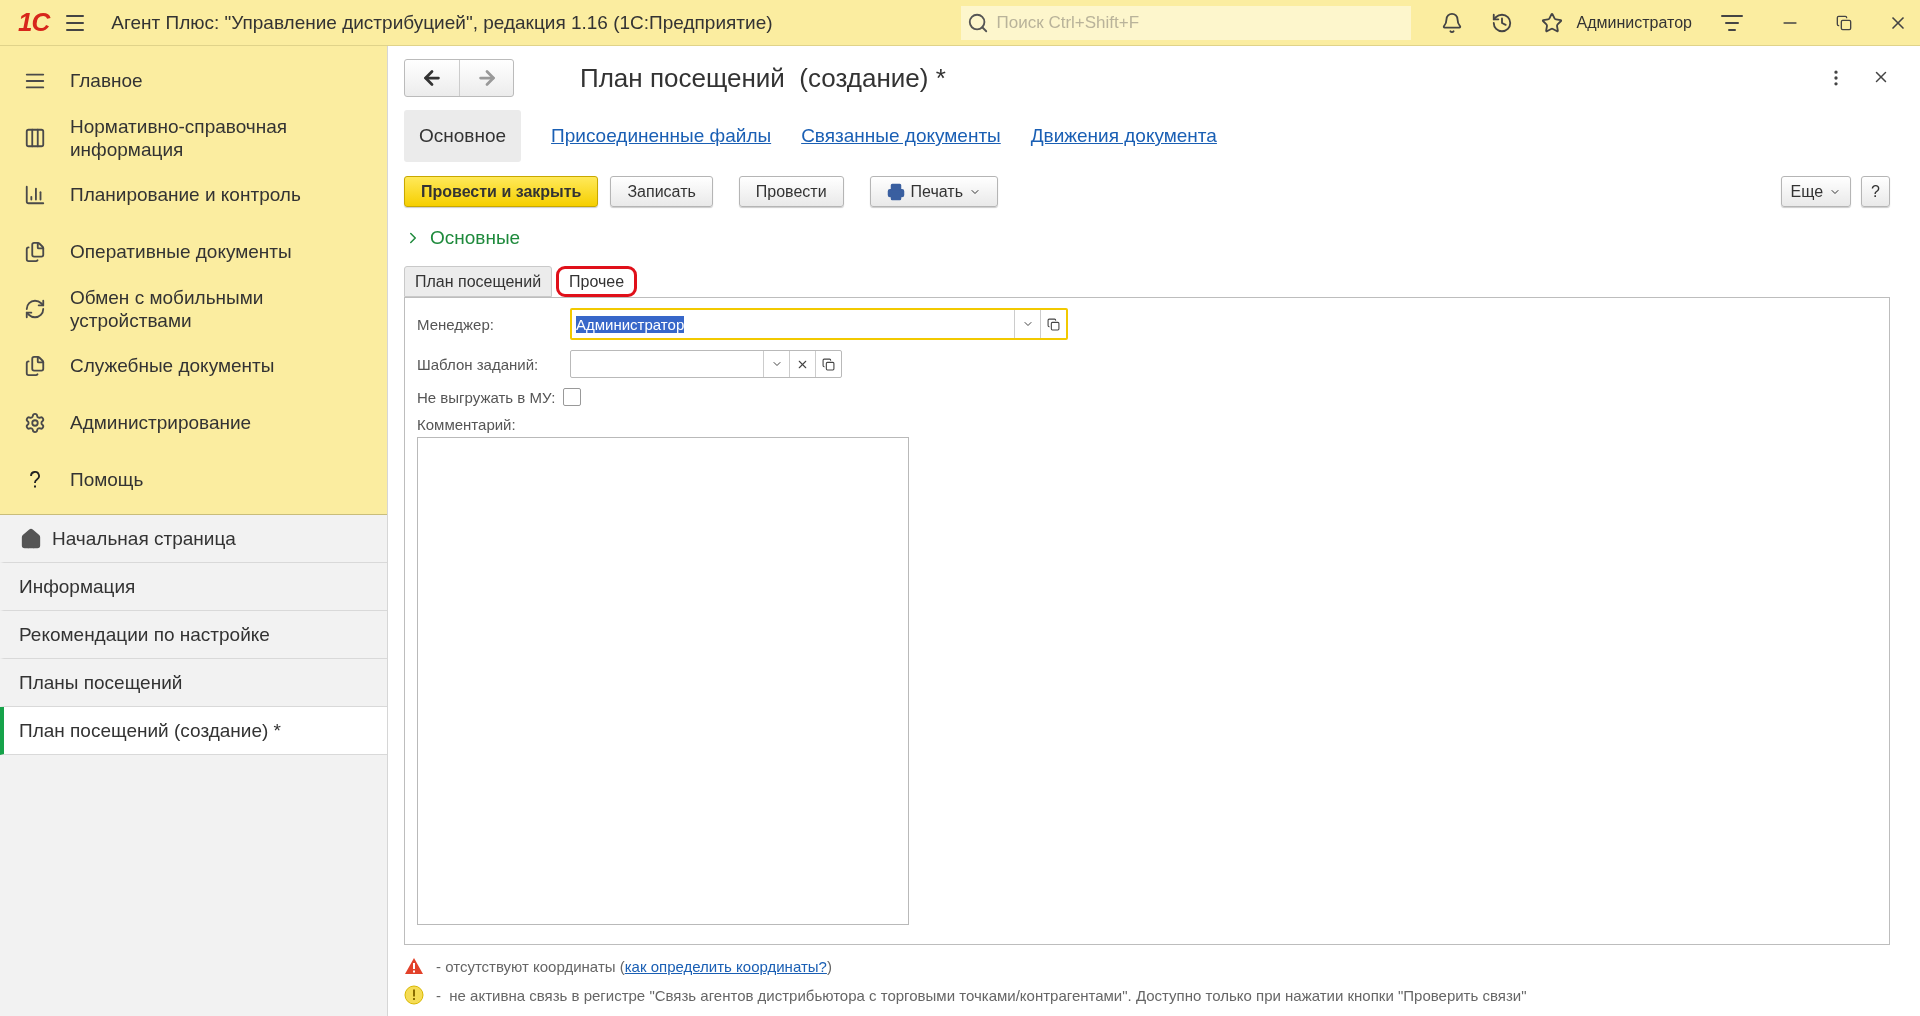 The image size is (1920, 1016). Describe the element at coordinates (706, 364) in the screenshot. I see `template-field` at that location.